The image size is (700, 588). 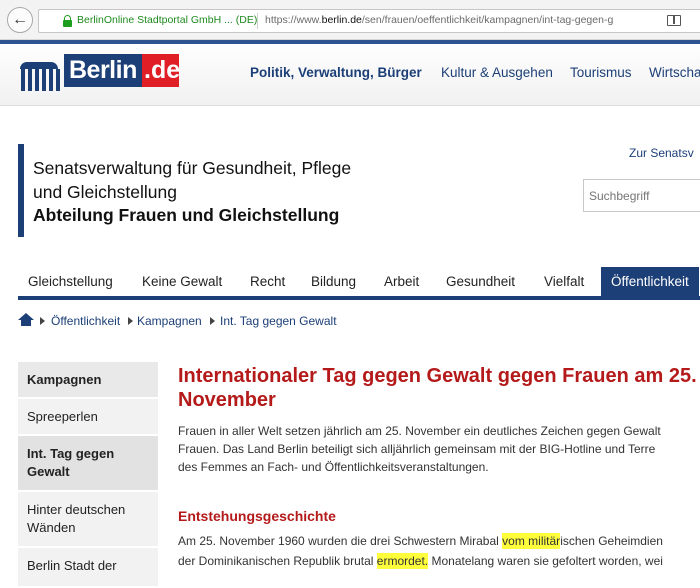 What do you see at coordinates (336, 72) in the screenshot?
I see `top-nav-politik: Politik, Verwaltung, Bürger` at bounding box center [336, 72].